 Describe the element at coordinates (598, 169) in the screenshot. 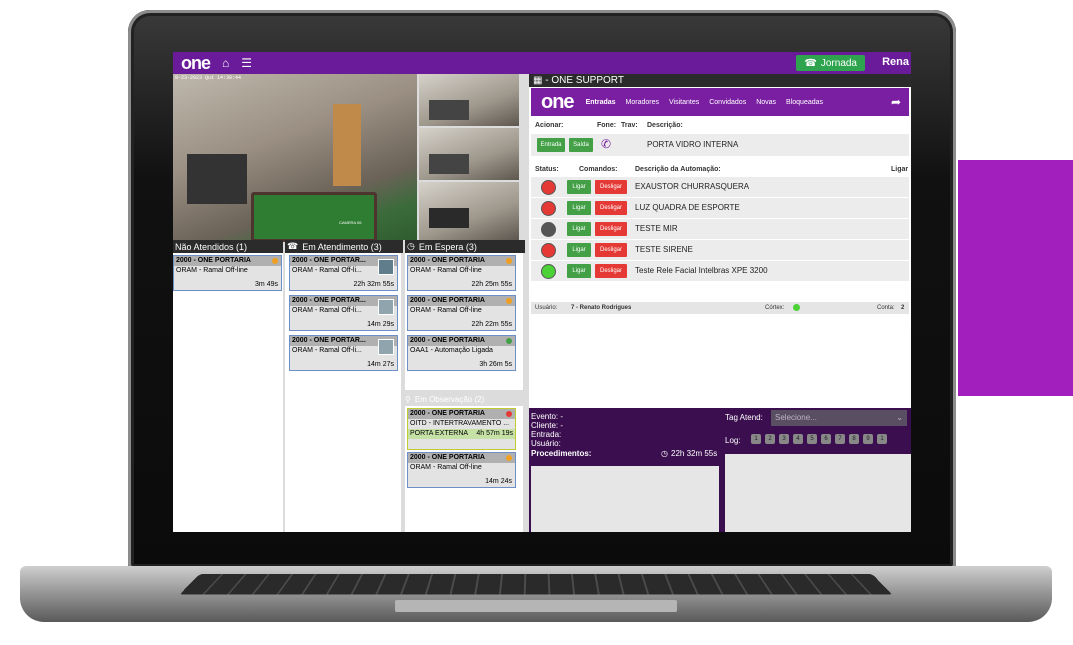

I see `comandos-header: Comandos:` at that location.